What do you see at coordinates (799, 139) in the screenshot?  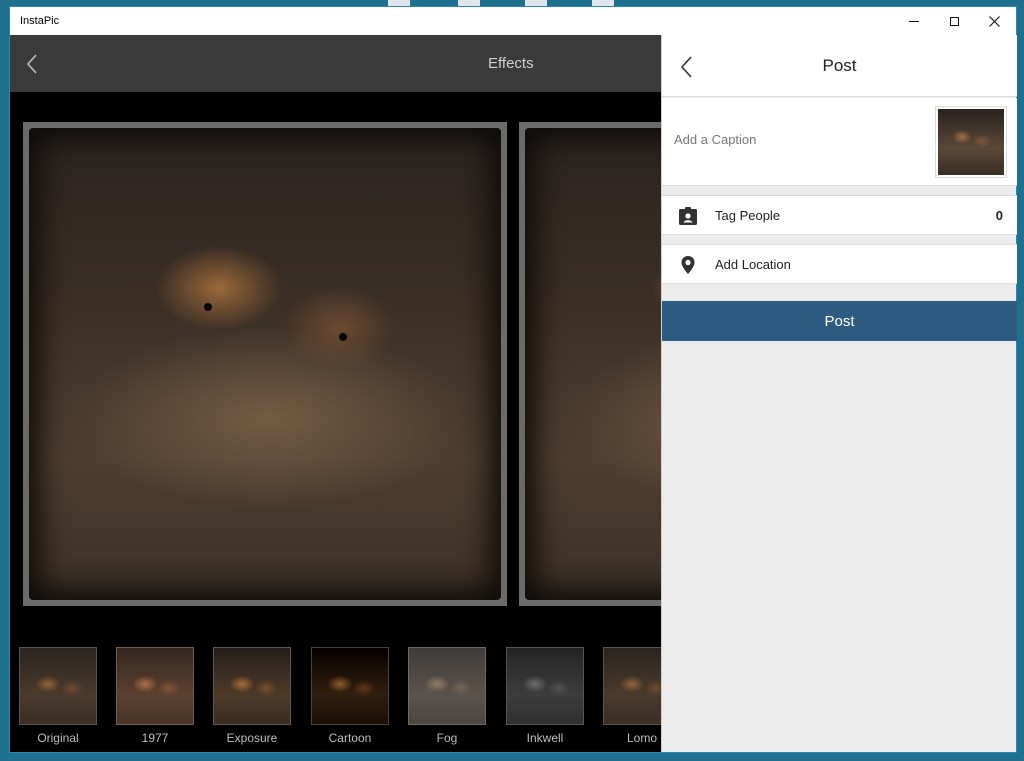 I see `caption-input` at bounding box center [799, 139].